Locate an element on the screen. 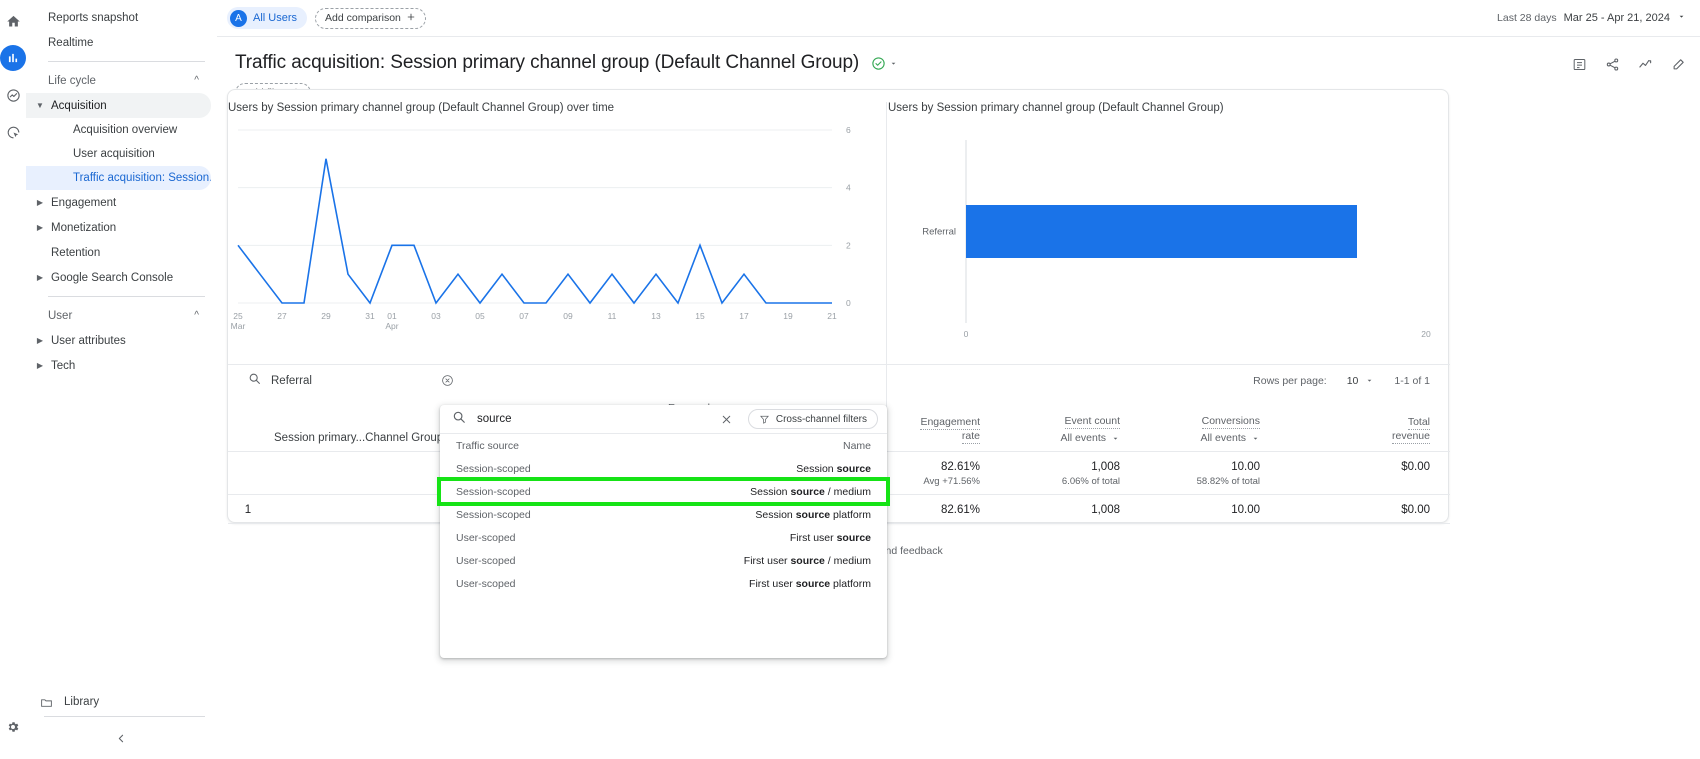 The image size is (1700, 759). add-comparison-button: Add comparison is located at coordinates (370, 18).